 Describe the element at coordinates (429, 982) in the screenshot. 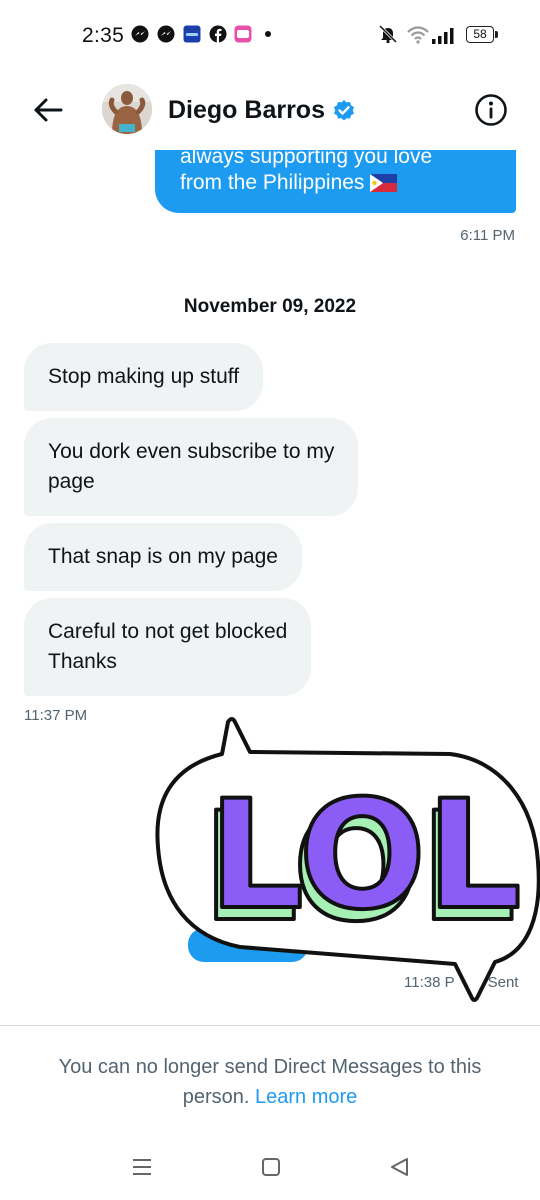

I see `message-timestamp: 11:38 P` at that location.